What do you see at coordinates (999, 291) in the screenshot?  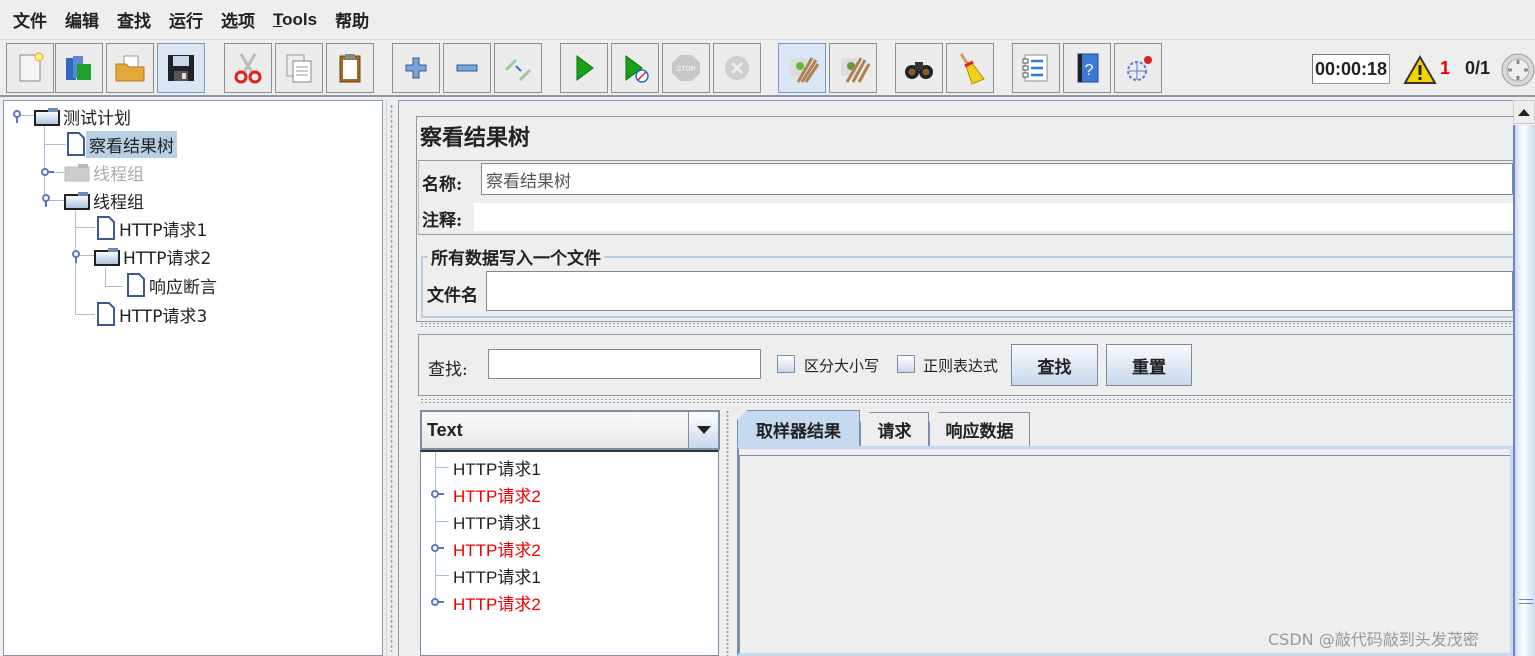 I see `filename-input` at bounding box center [999, 291].